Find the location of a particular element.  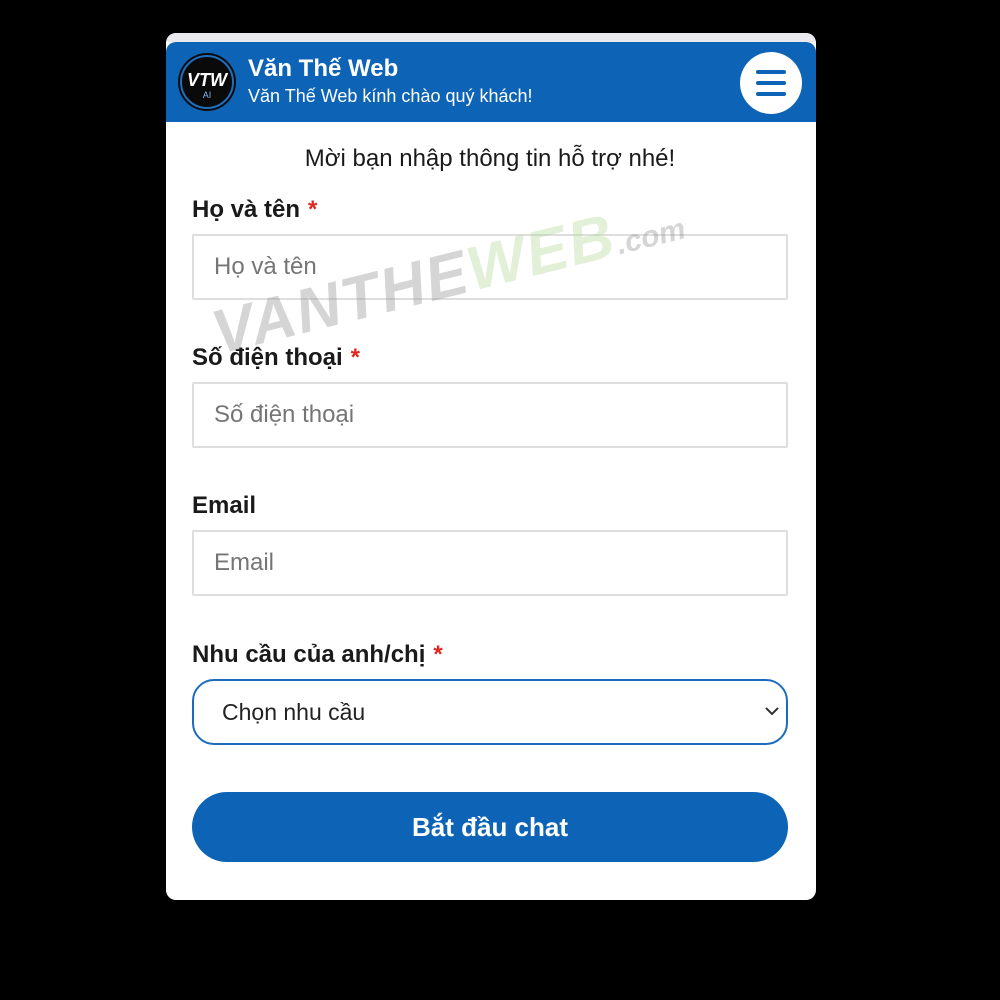

phone-input is located at coordinates (490, 415).